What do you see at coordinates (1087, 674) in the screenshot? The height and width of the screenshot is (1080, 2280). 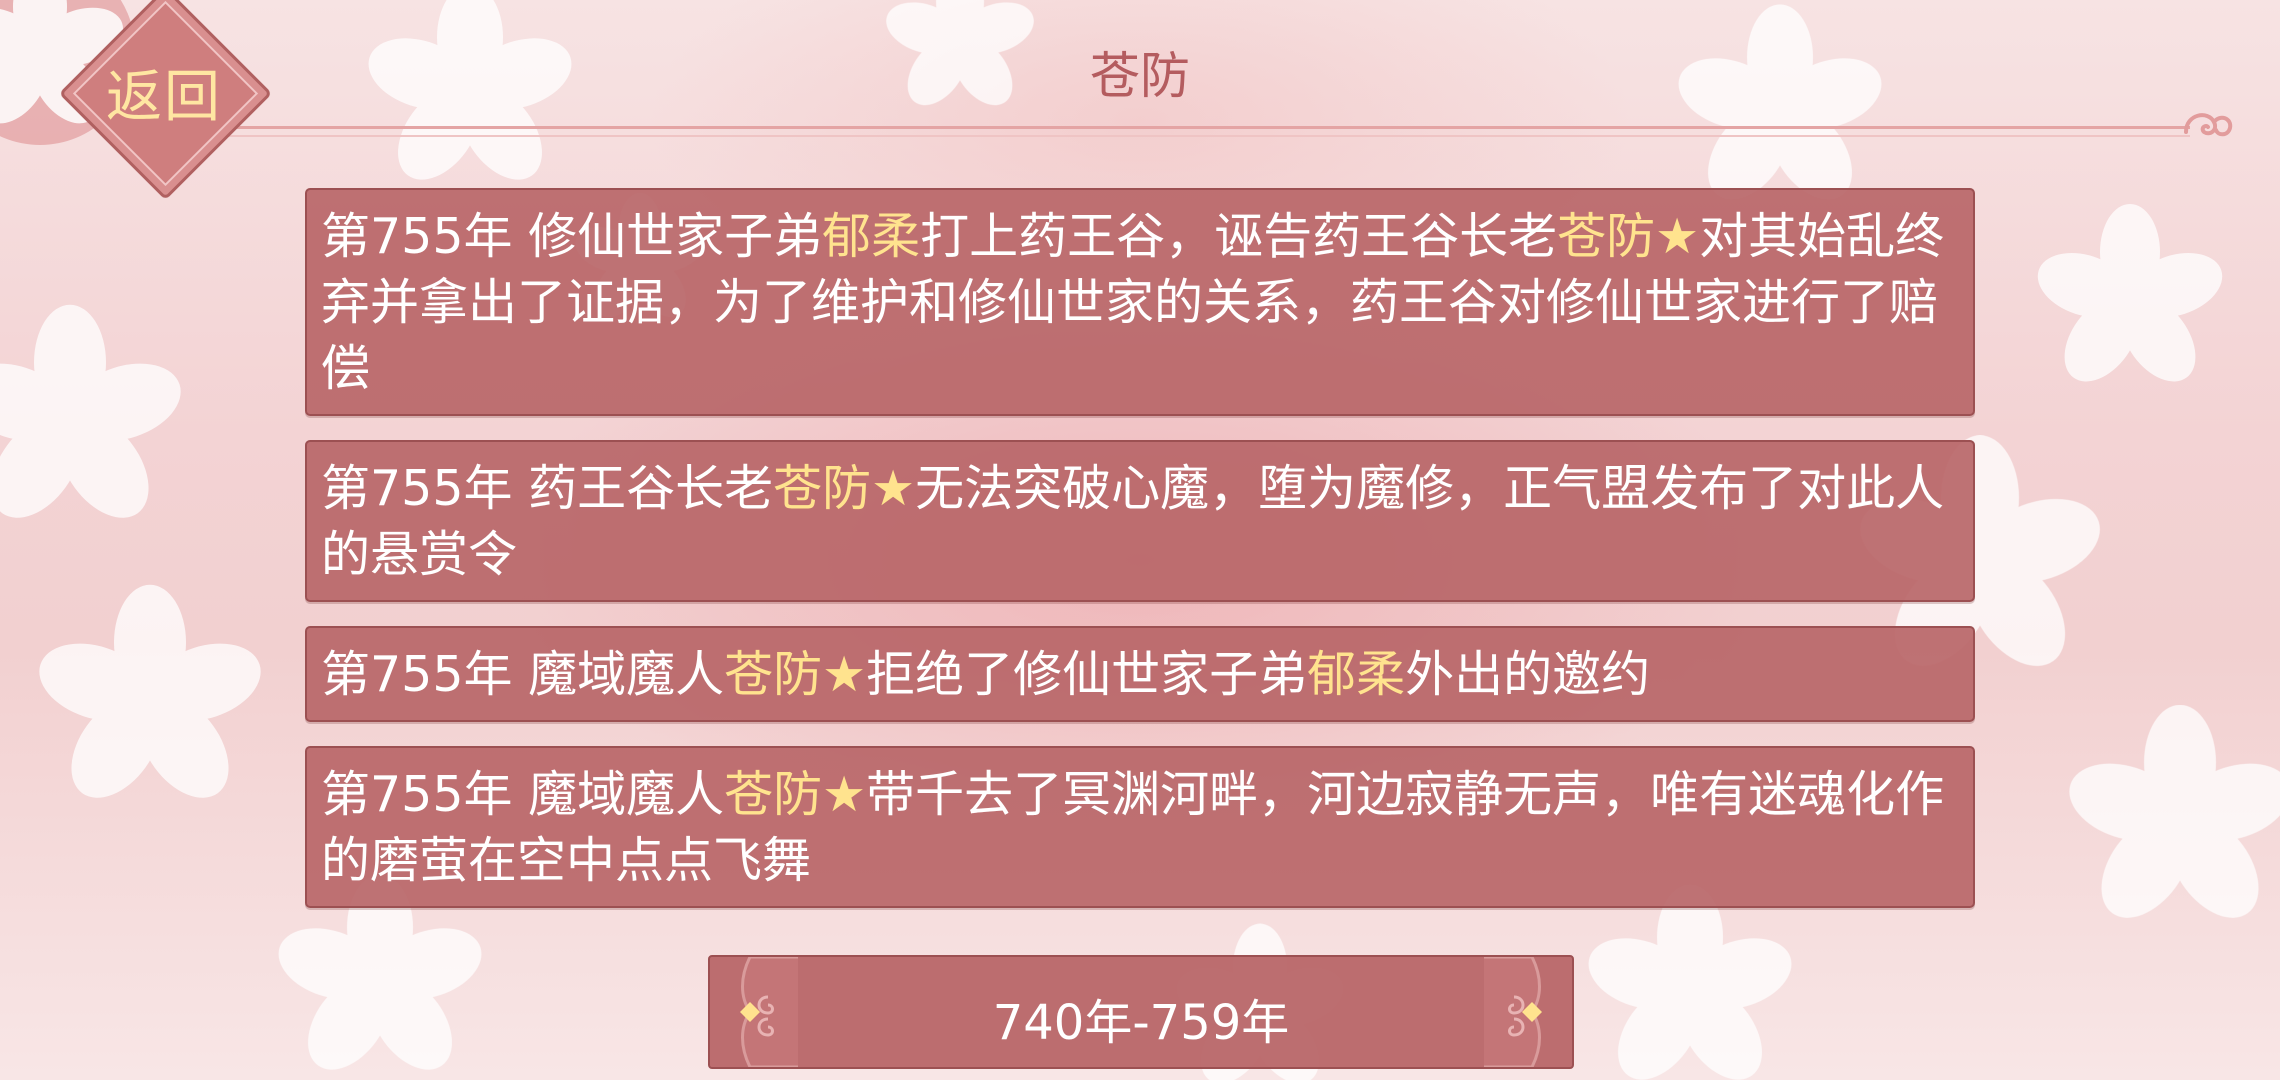 I see `event-text: 拒绝了修仙世家子弟` at bounding box center [1087, 674].